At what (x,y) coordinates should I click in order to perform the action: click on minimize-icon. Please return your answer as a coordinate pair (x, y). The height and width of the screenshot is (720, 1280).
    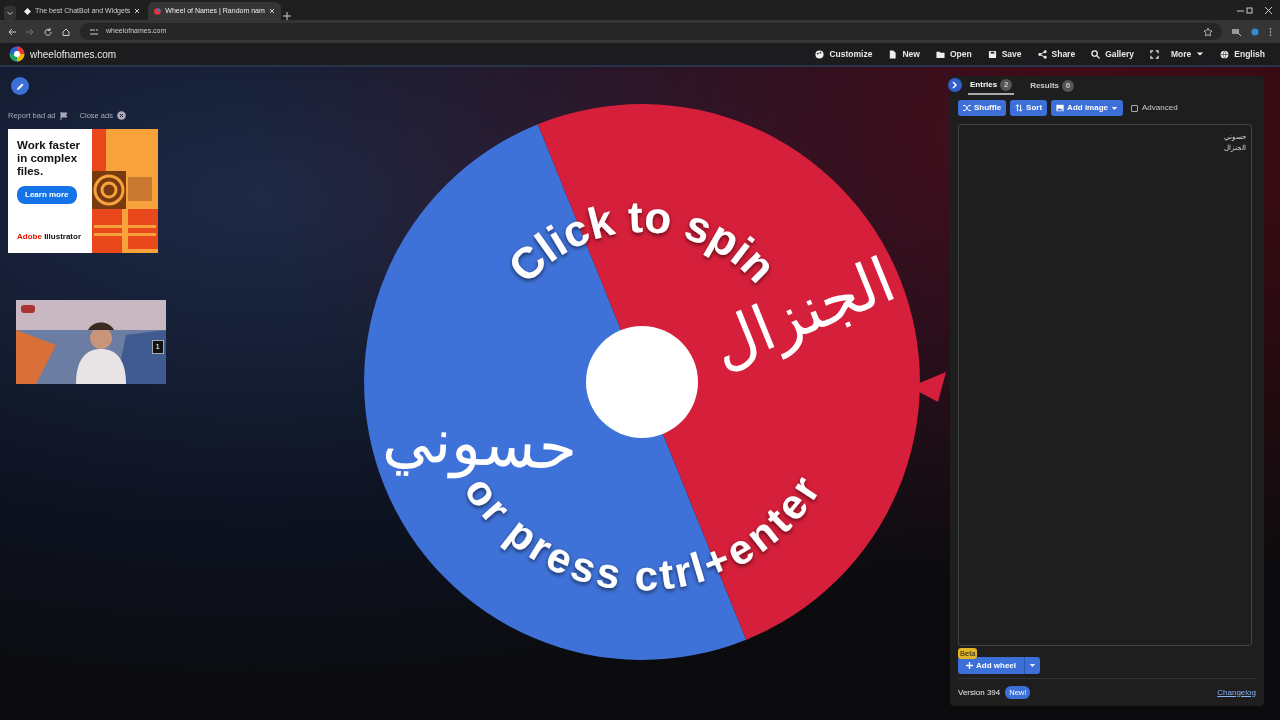
    Looking at the image, I should click on (1240, 10).